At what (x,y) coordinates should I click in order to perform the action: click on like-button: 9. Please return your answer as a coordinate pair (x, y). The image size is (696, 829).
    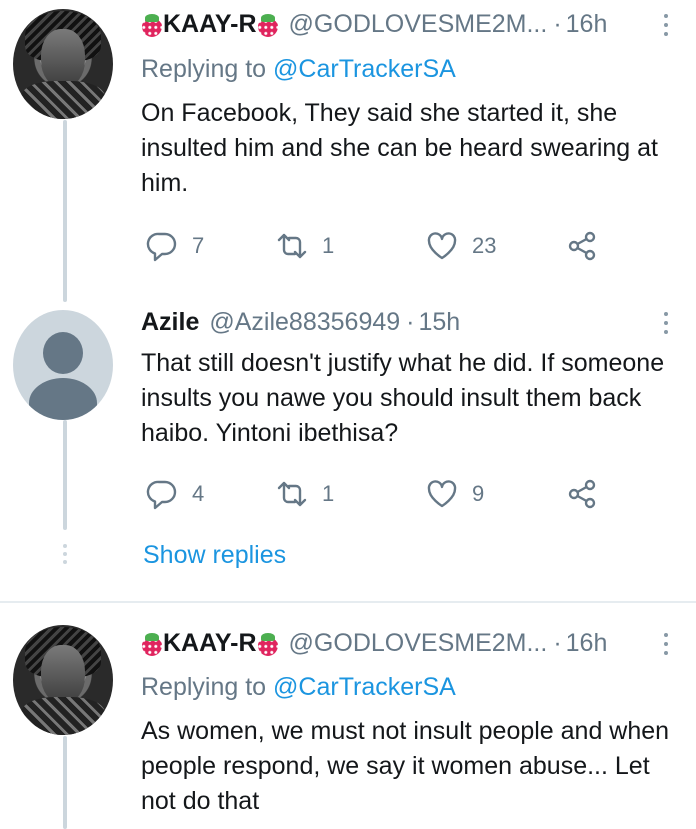
    Looking at the image, I should click on (455, 494).